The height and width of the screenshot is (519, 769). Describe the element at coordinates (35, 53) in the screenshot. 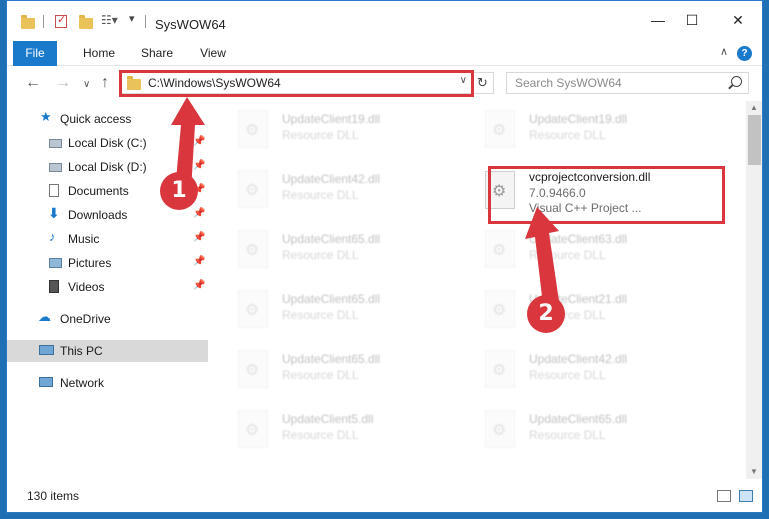

I see `tab-file: File` at that location.